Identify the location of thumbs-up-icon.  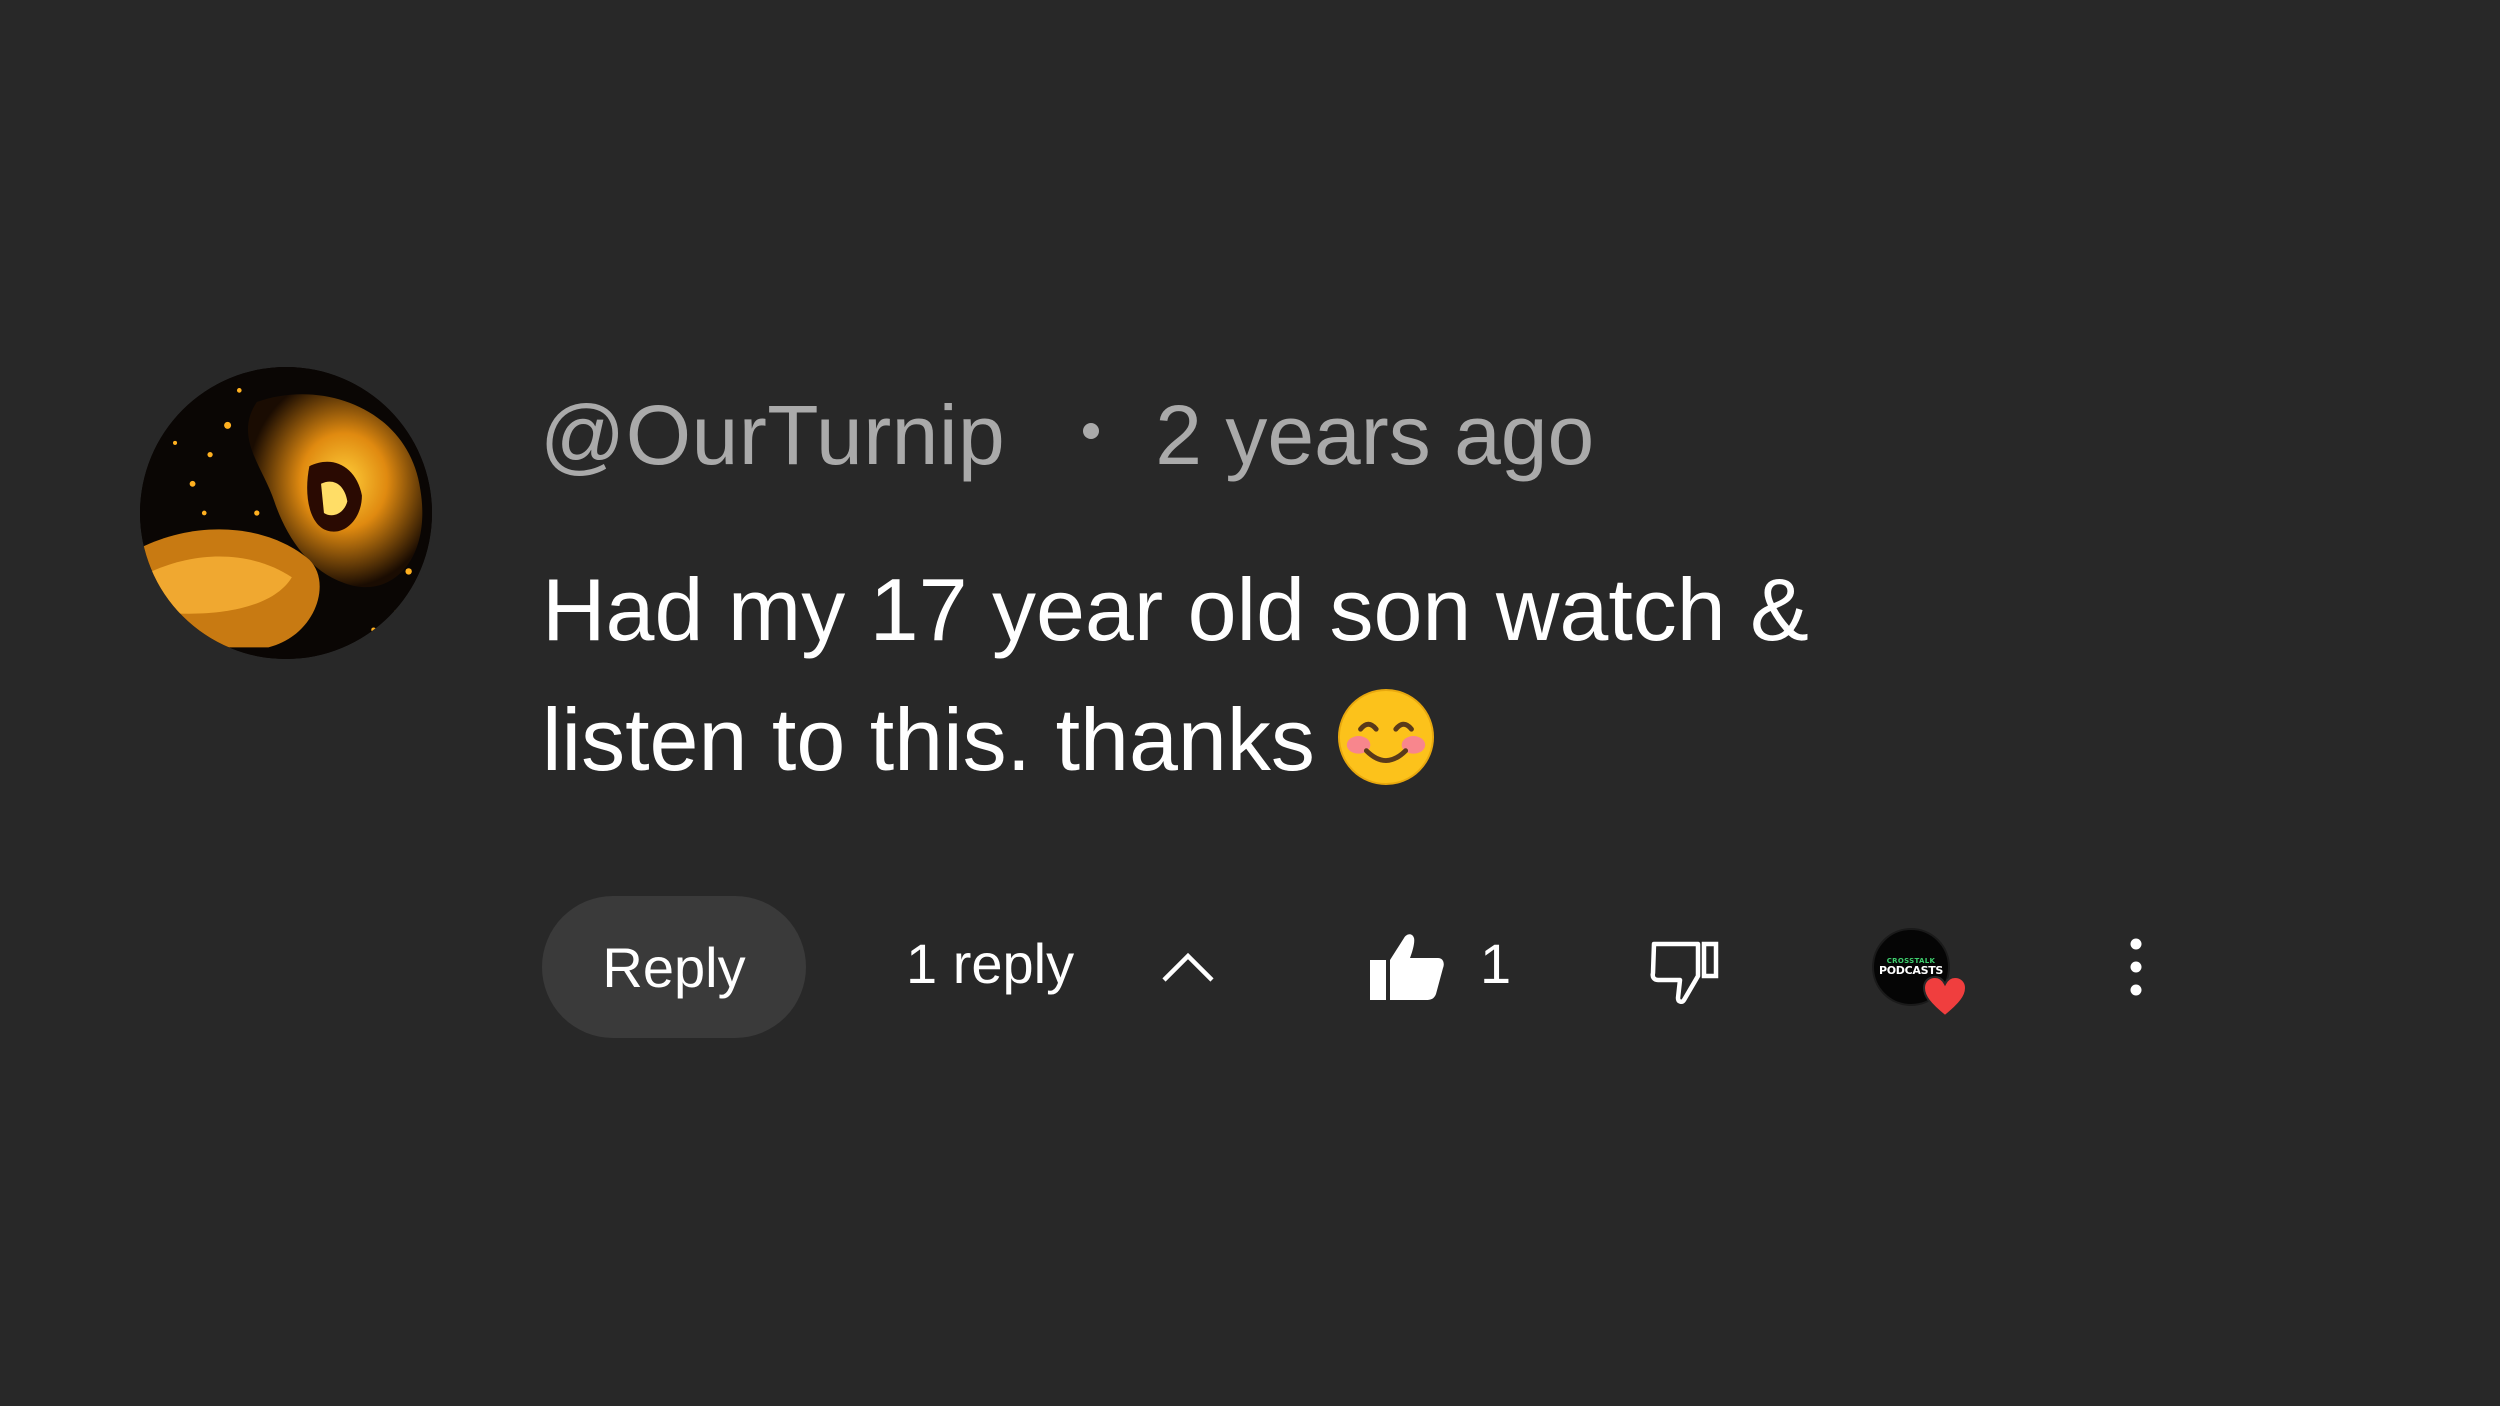
(1407, 967).